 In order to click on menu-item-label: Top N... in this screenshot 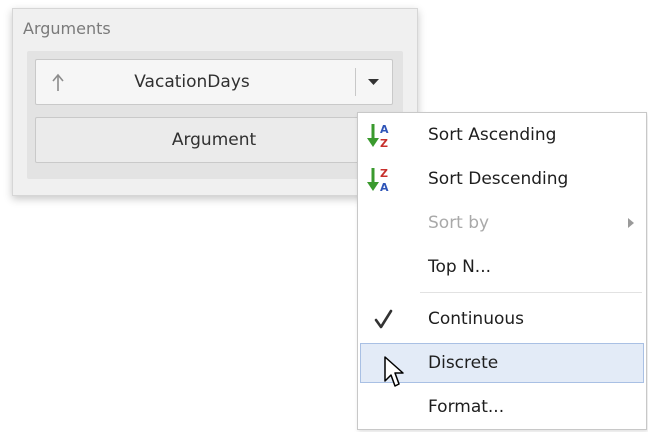, I will do `click(460, 267)`.